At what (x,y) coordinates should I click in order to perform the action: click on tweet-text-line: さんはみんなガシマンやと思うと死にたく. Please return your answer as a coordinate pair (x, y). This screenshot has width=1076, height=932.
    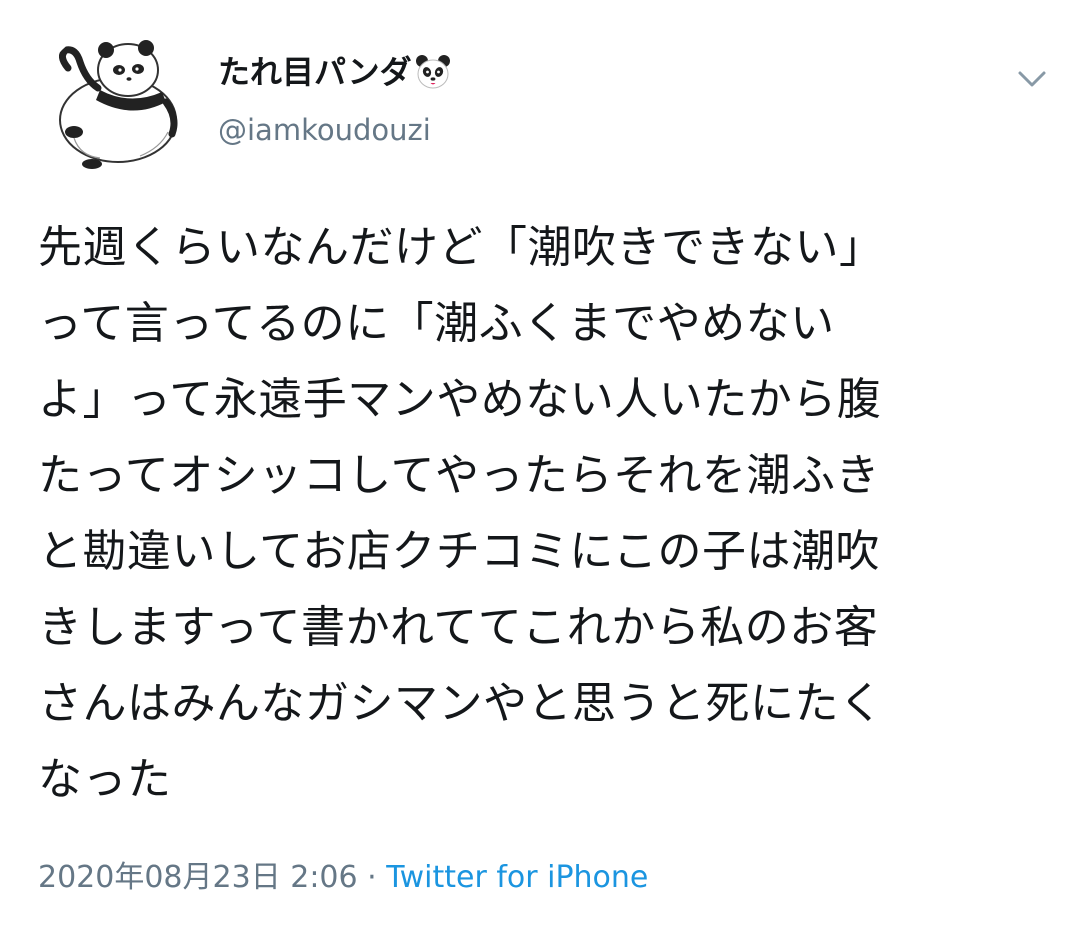
    Looking at the image, I should click on (461, 703).